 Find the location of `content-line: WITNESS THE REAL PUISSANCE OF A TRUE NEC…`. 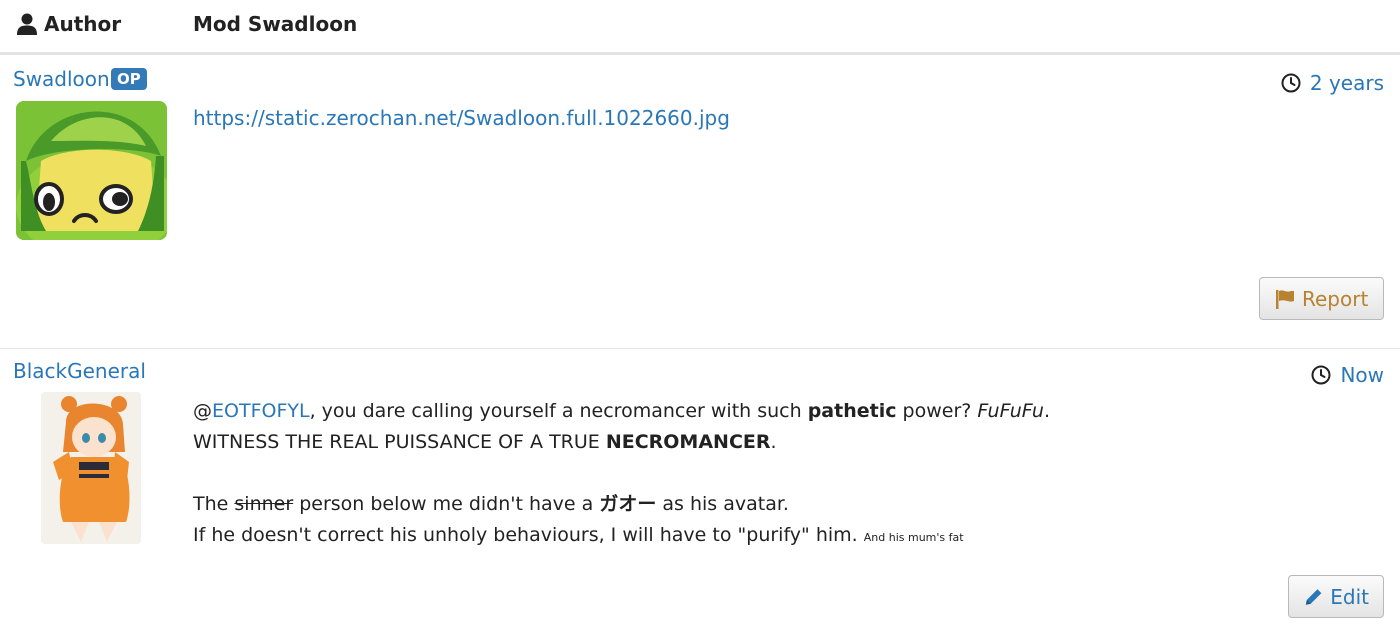

content-line: WITNESS THE REAL PUISSANCE OF A TRUE NEC… is located at coordinates (621, 442).